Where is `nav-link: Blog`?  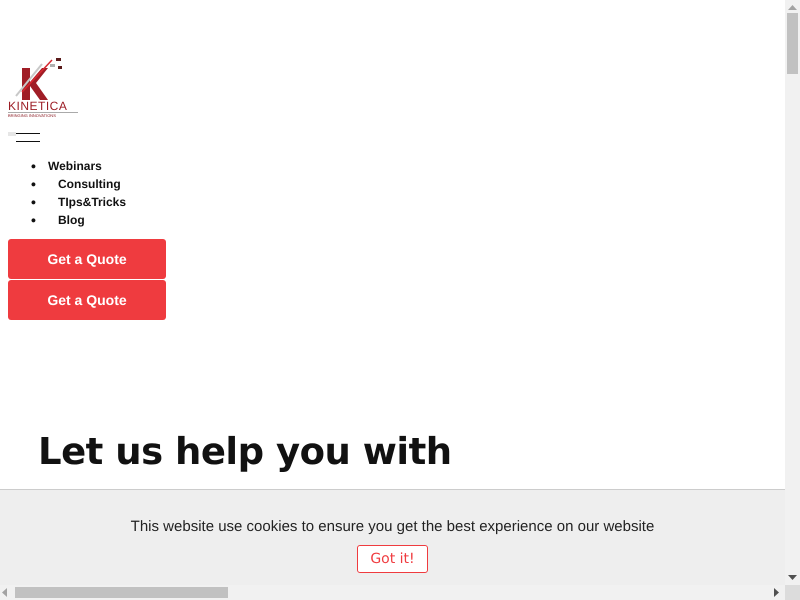 nav-link: Blog is located at coordinates (71, 220).